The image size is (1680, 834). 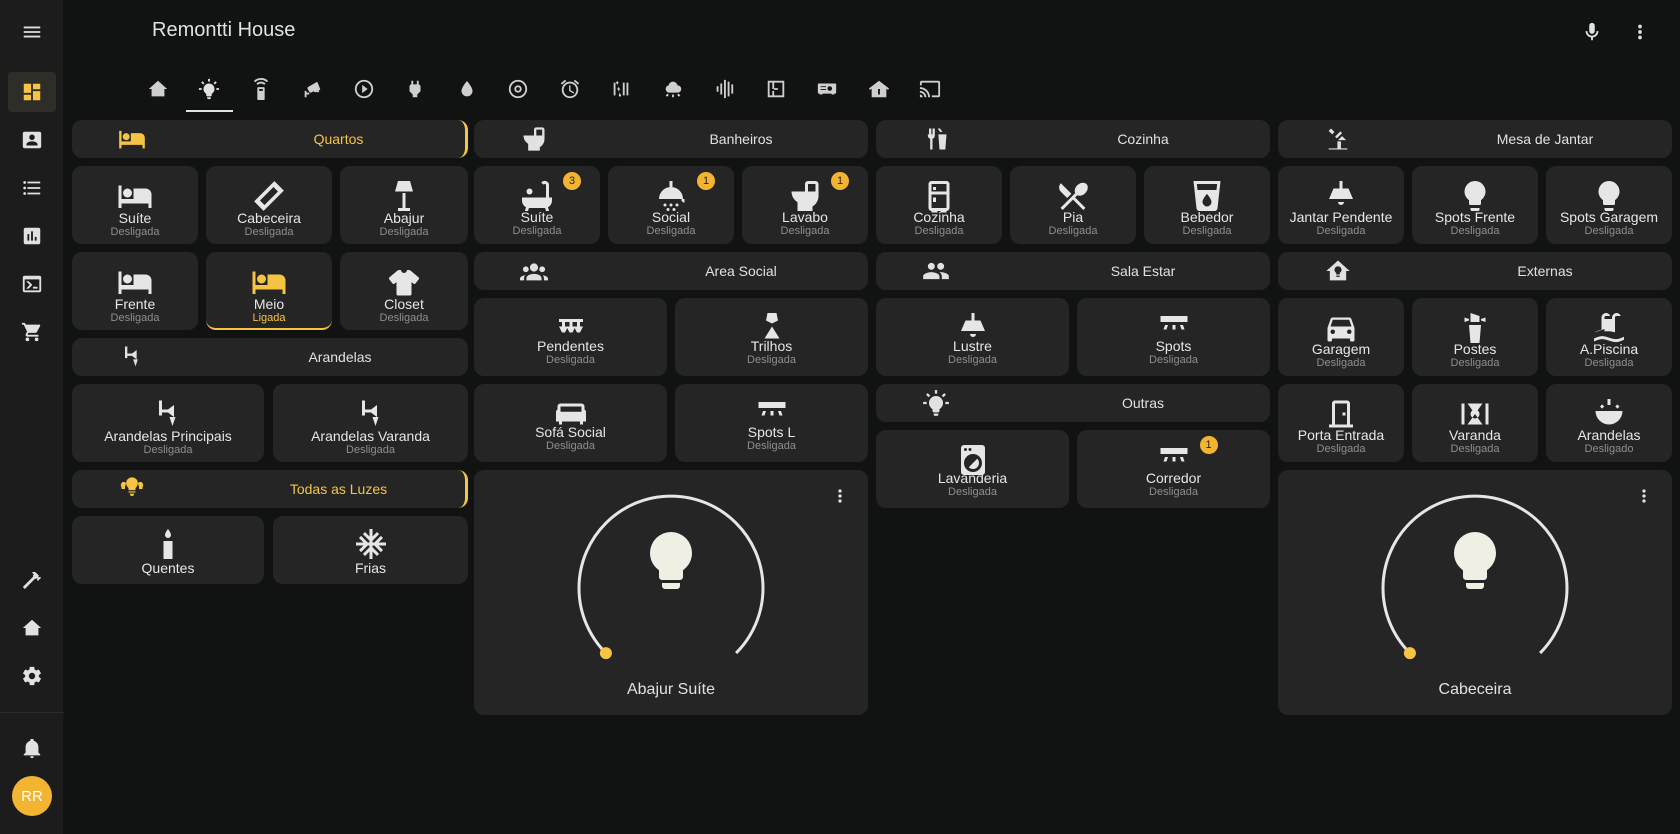 What do you see at coordinates (534, 139) in the screenshot?
I see `toilet-icon` at bounding box center [534, 139].